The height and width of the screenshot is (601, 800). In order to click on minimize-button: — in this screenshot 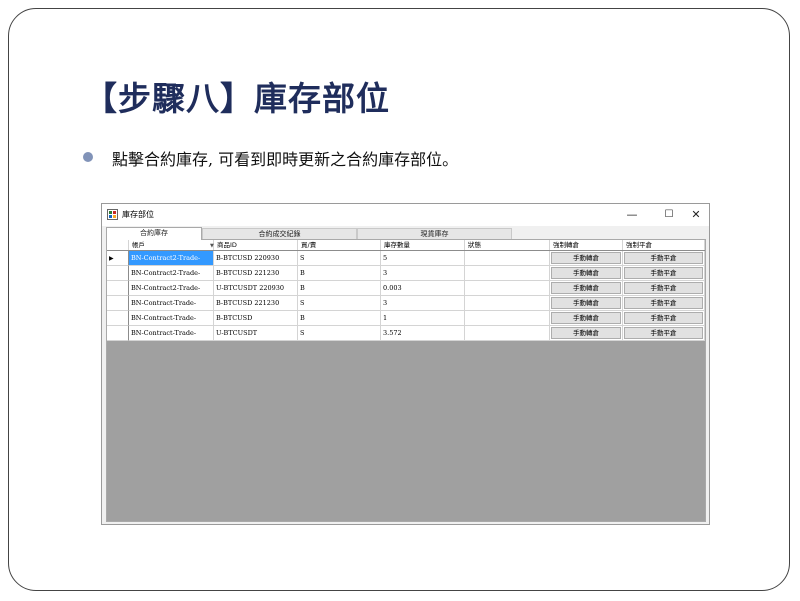, I will do `click(632, 215)`.